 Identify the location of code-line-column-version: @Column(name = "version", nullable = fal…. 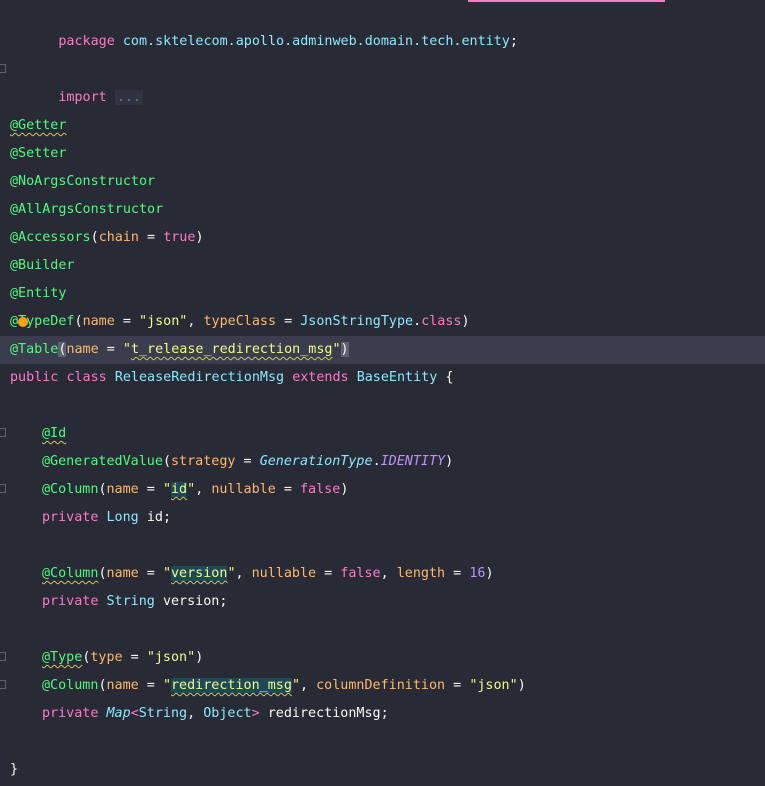
(382, 574).